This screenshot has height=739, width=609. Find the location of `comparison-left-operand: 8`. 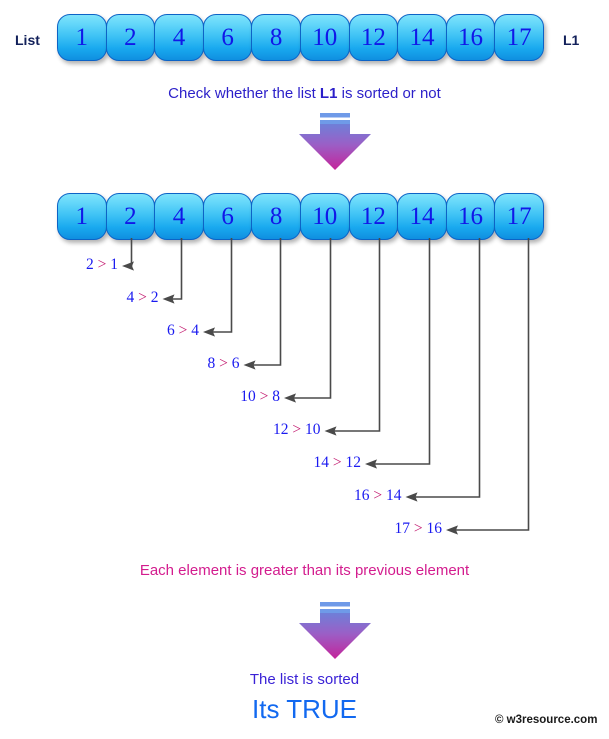

comparison-left-operand: 8 is located at coordinates (211, 363).